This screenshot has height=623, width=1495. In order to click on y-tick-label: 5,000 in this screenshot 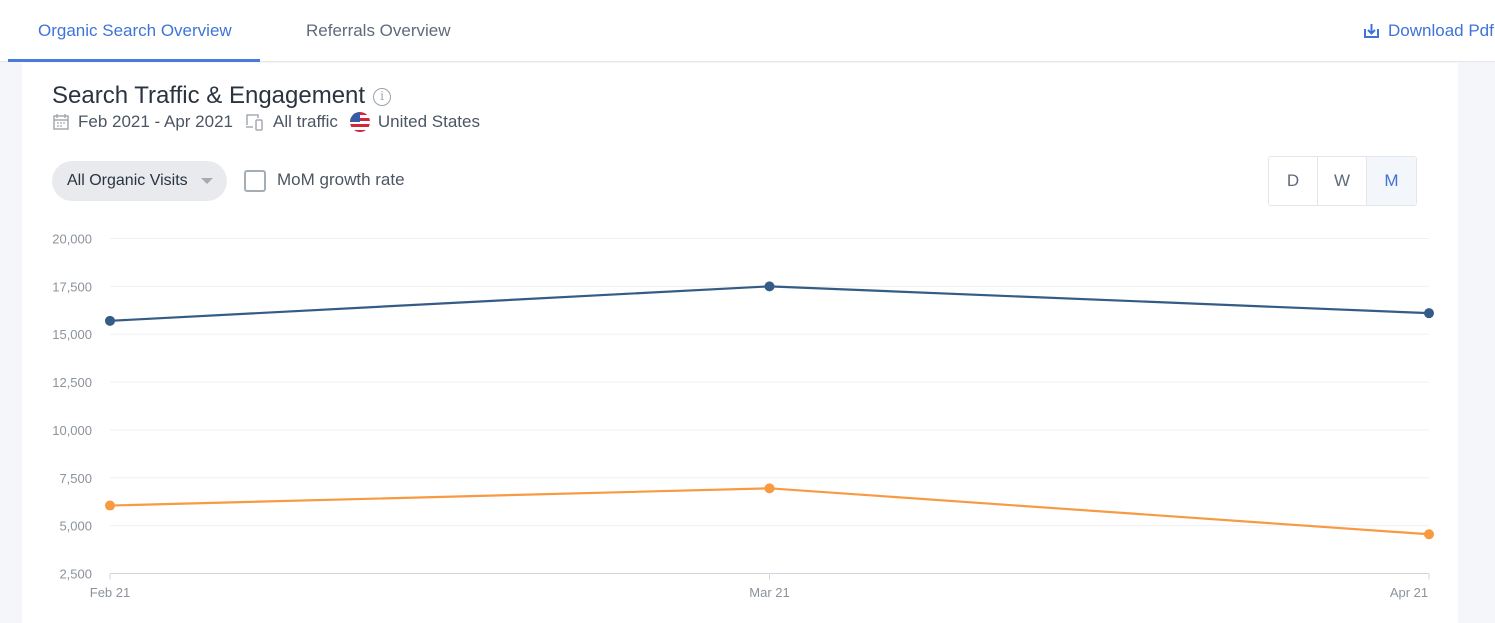, I will do `click(75, 526)`.